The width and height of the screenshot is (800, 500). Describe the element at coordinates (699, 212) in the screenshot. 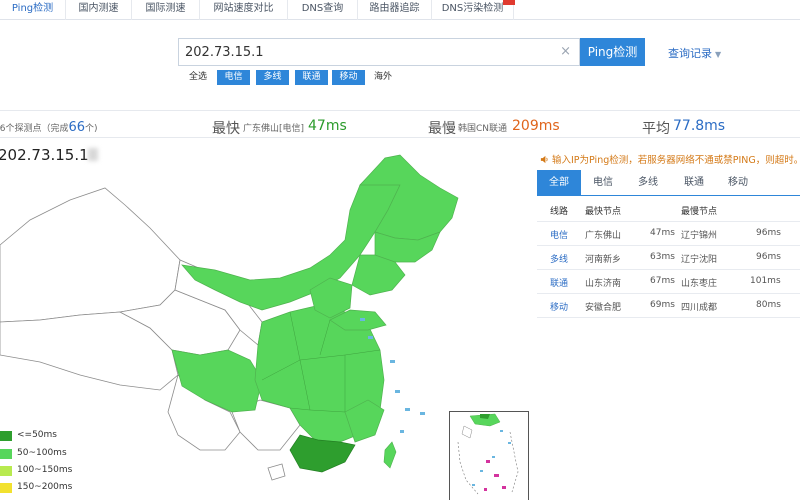

I see `col-slow: 最慢节点` at that location.